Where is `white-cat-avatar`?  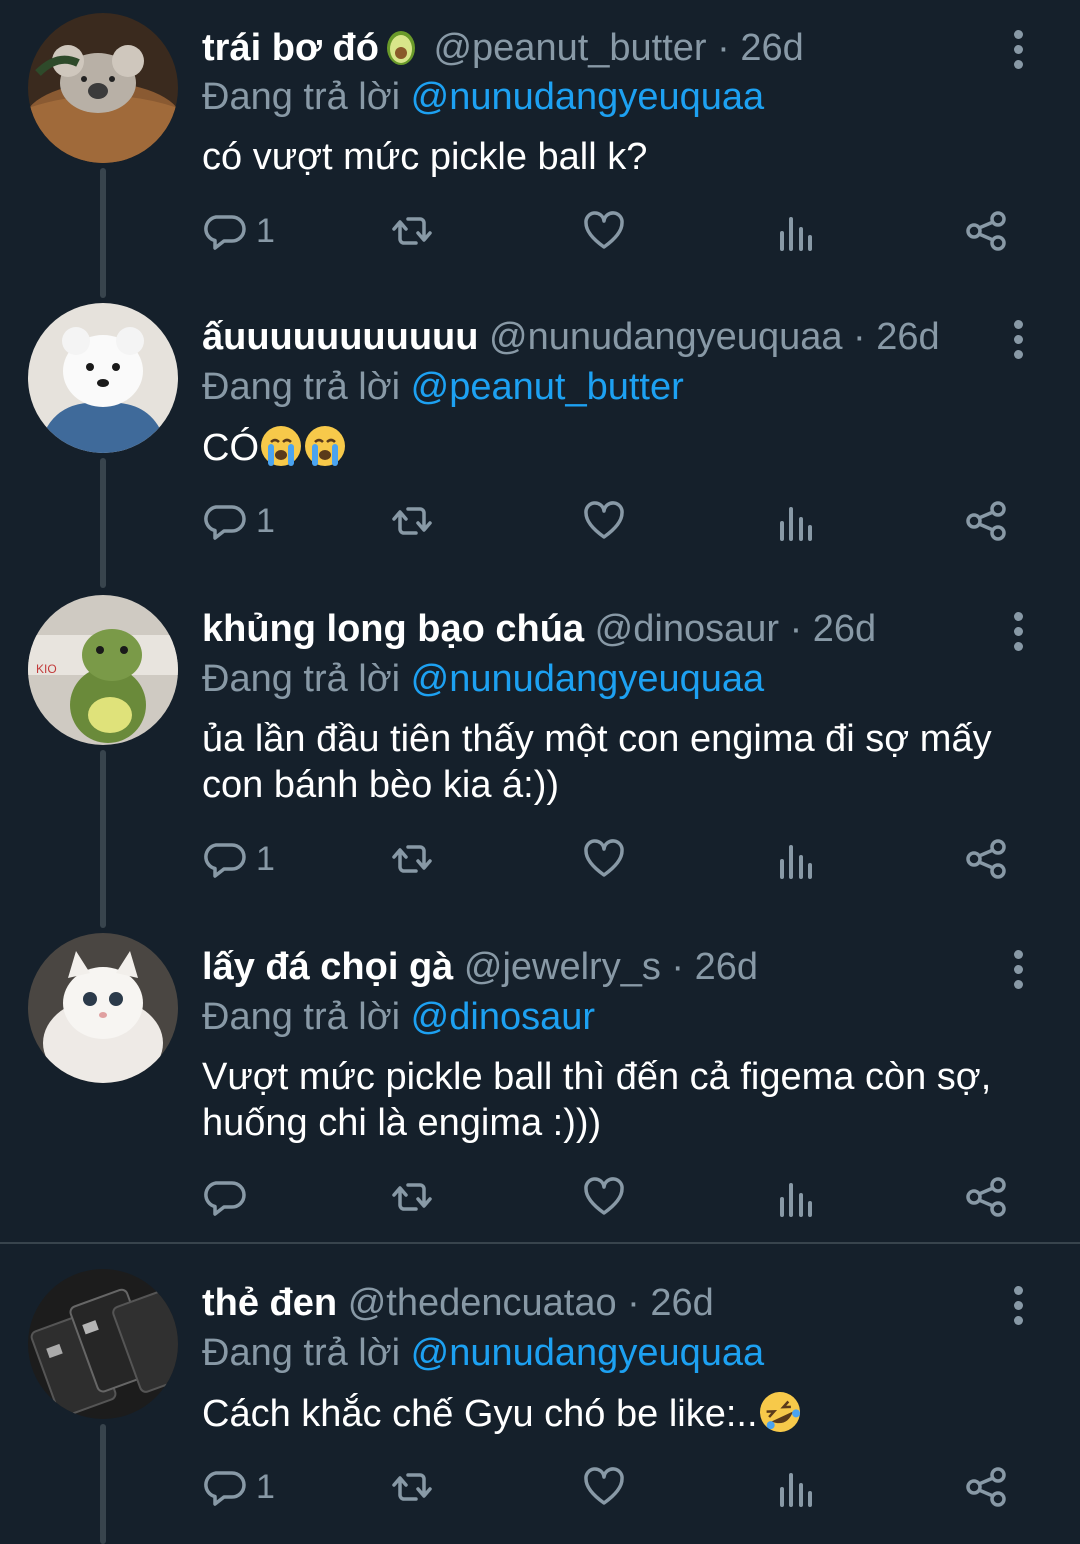 white-cat-avatar is located at coordinates (103, 1008).